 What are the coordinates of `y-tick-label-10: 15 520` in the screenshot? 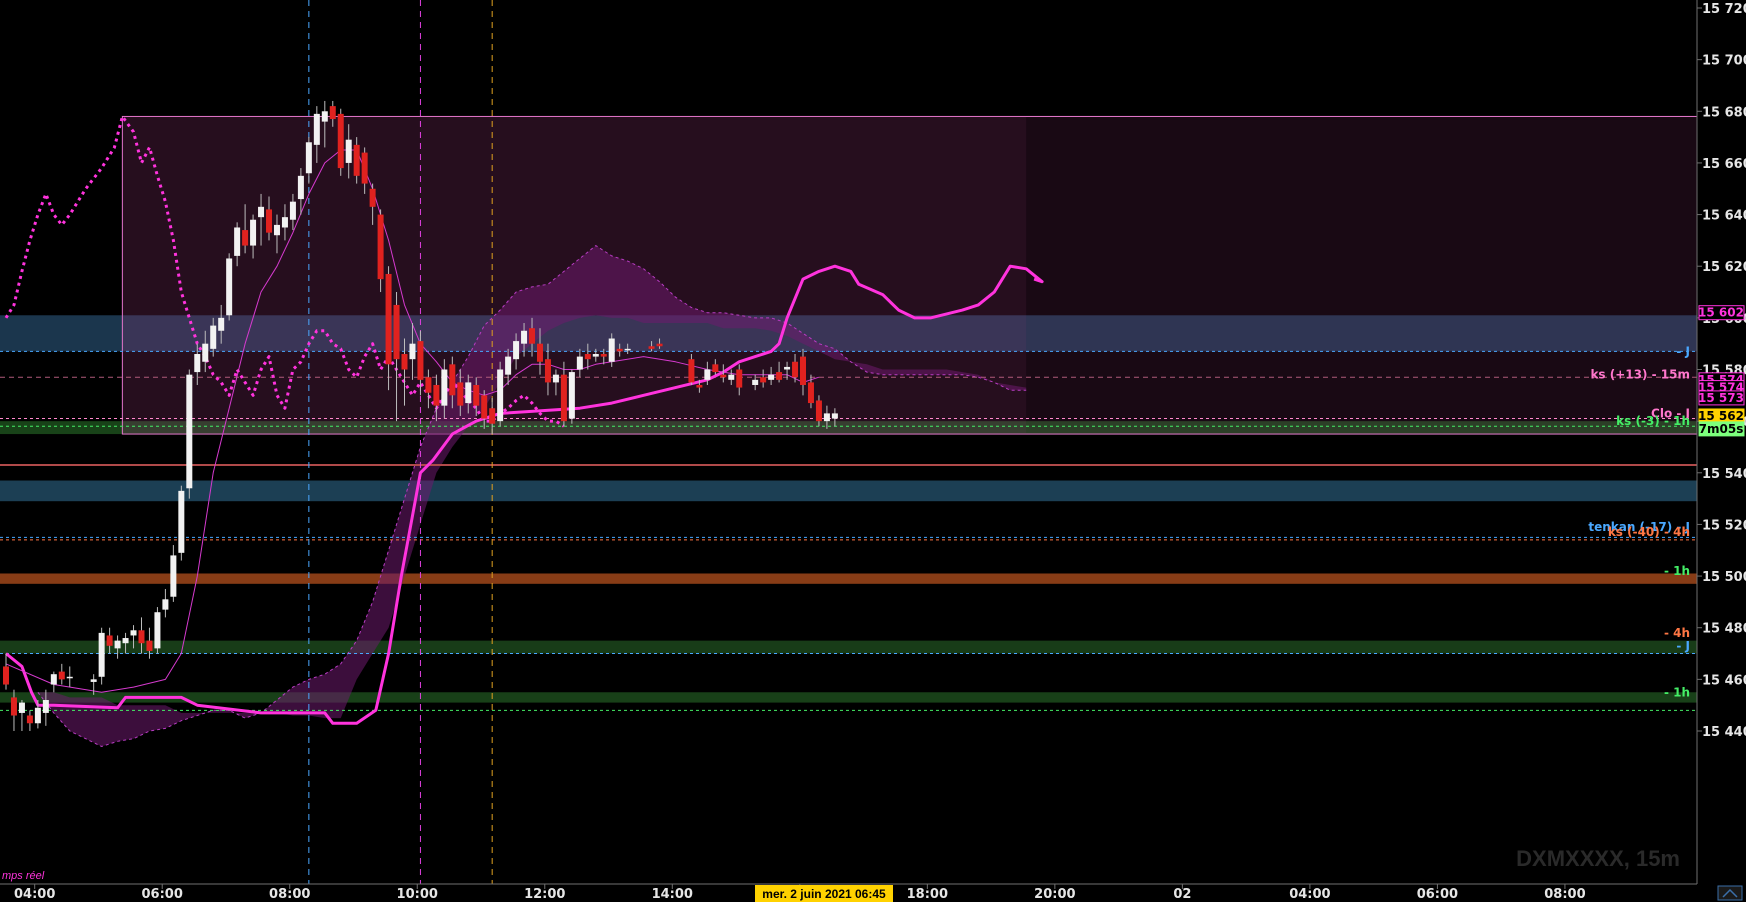 It's located at (1724, 525).